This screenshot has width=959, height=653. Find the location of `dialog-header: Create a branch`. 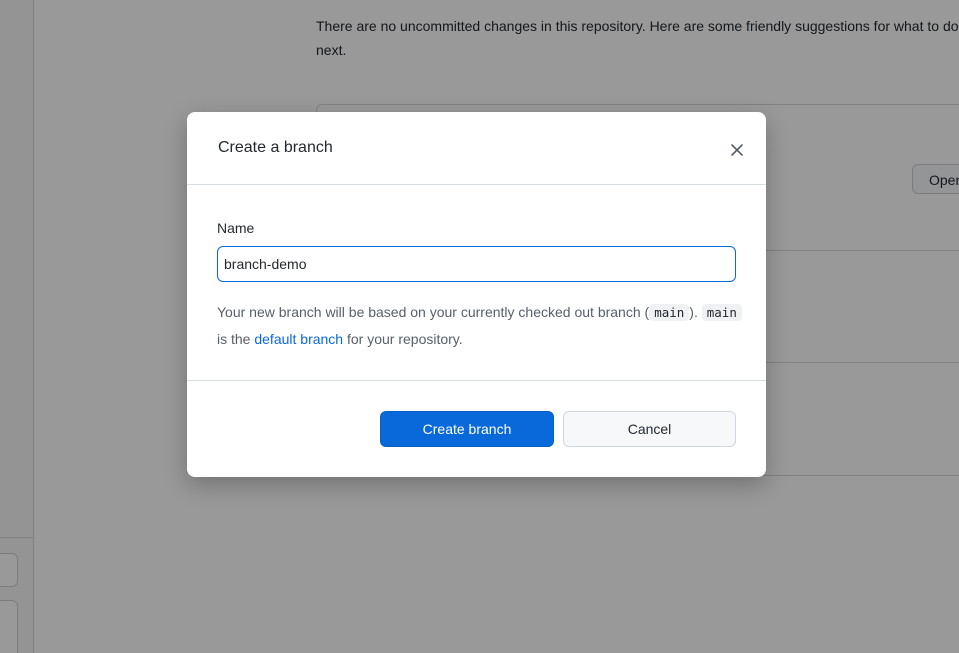

dialog-header: Create a branch is located at coordinates (476, 148).